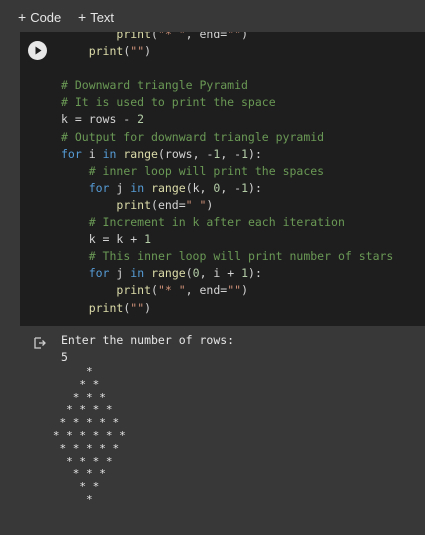  I want to click on code-line: k = rows - 2, so click(227, 119).